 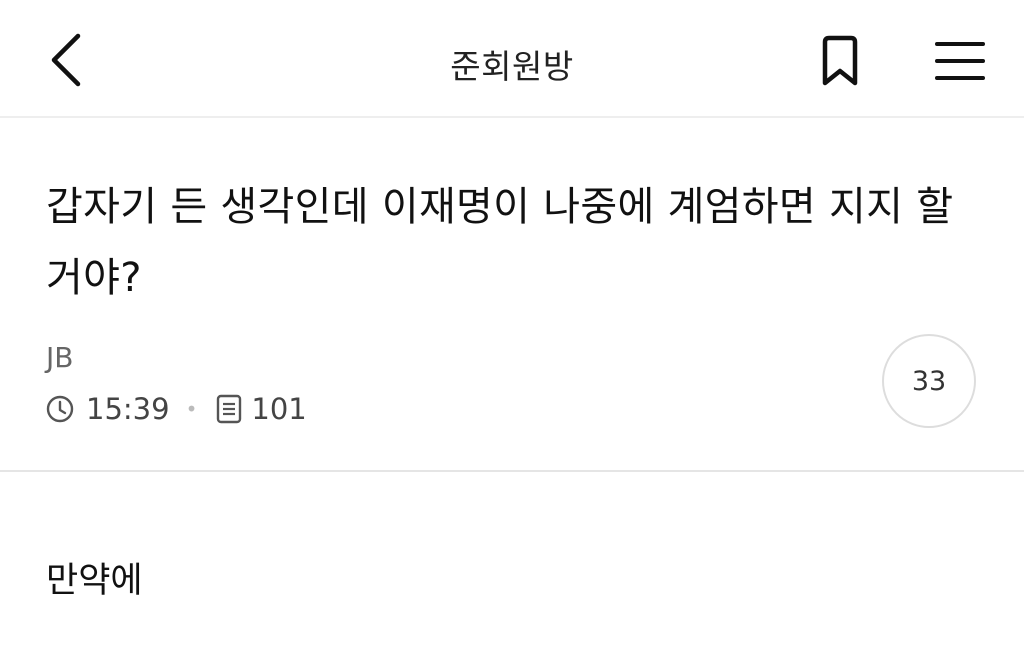 What do you see at coordinates (229, 409) in the screenshot?
I see `document-icon` at bounding box center [229, 409].